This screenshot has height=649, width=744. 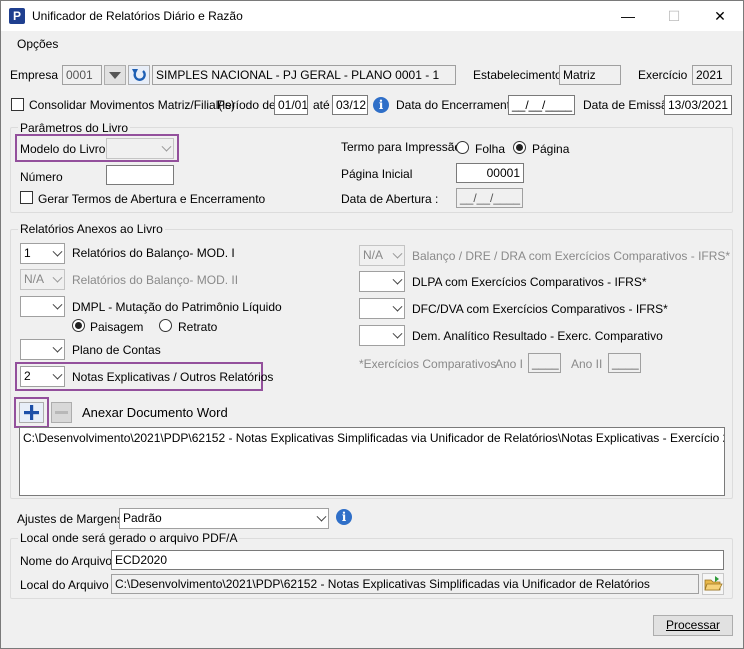 I want to click on periodo-label: Período de, so click(x=246, y=105).